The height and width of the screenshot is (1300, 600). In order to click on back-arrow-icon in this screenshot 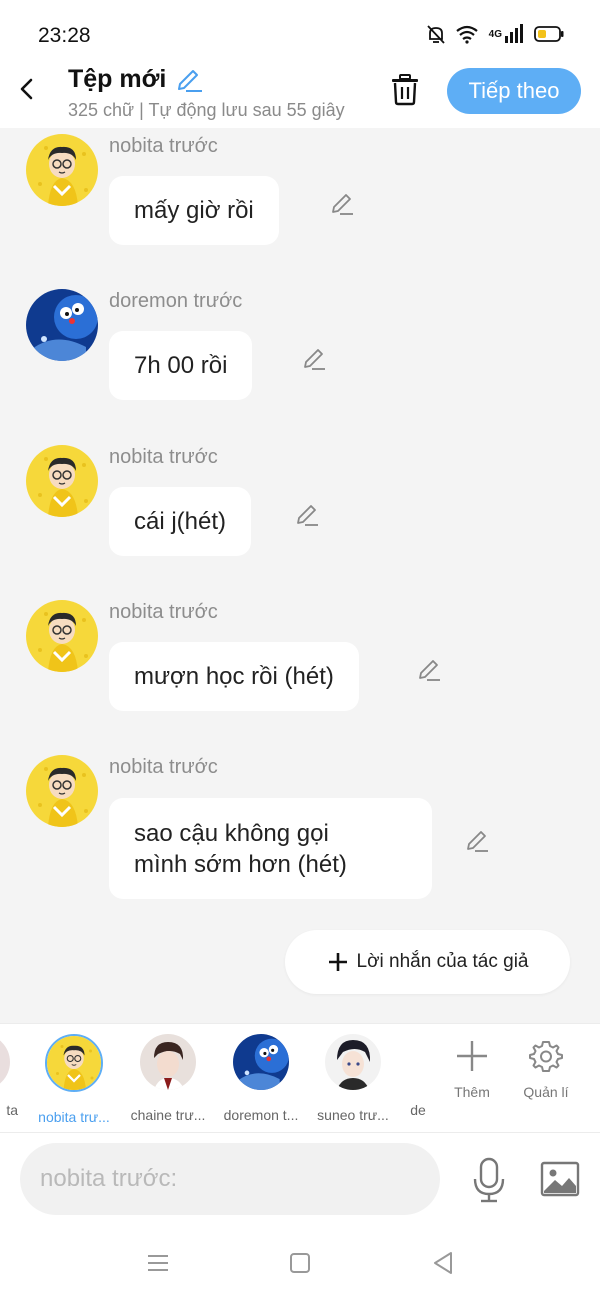, I will do `click(27, 89)`.